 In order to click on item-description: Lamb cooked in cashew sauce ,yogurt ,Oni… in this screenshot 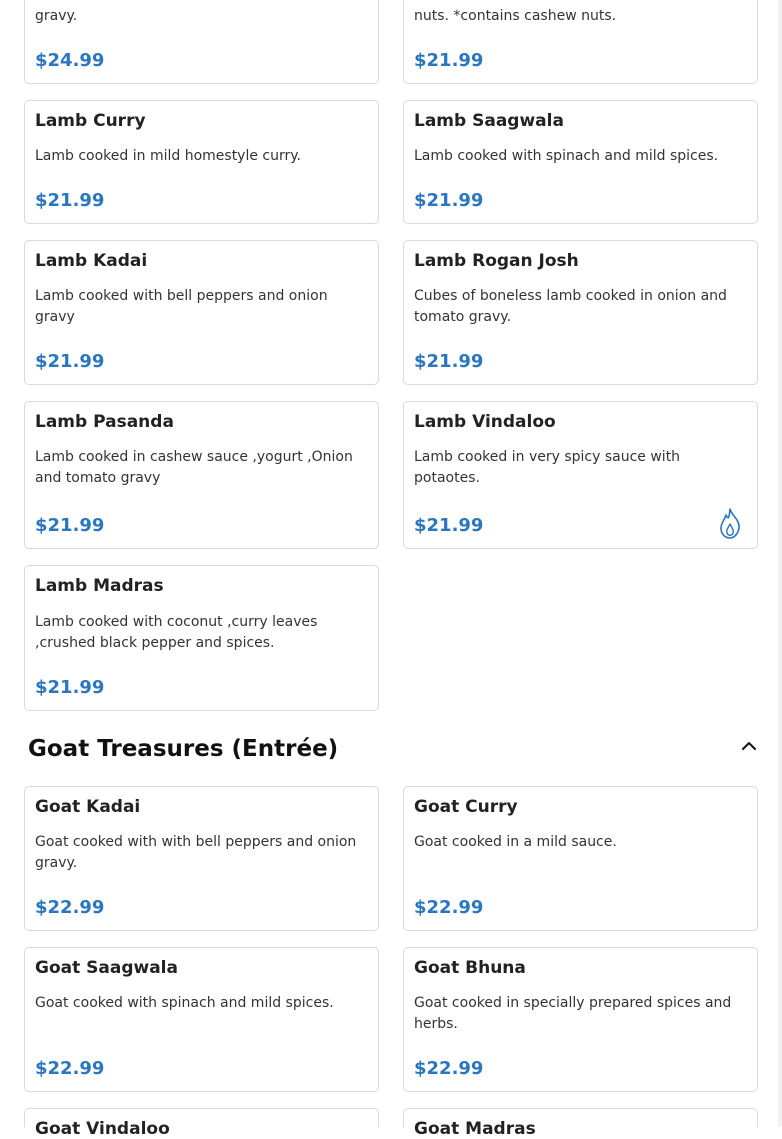, I will do `click(194, 467)`.